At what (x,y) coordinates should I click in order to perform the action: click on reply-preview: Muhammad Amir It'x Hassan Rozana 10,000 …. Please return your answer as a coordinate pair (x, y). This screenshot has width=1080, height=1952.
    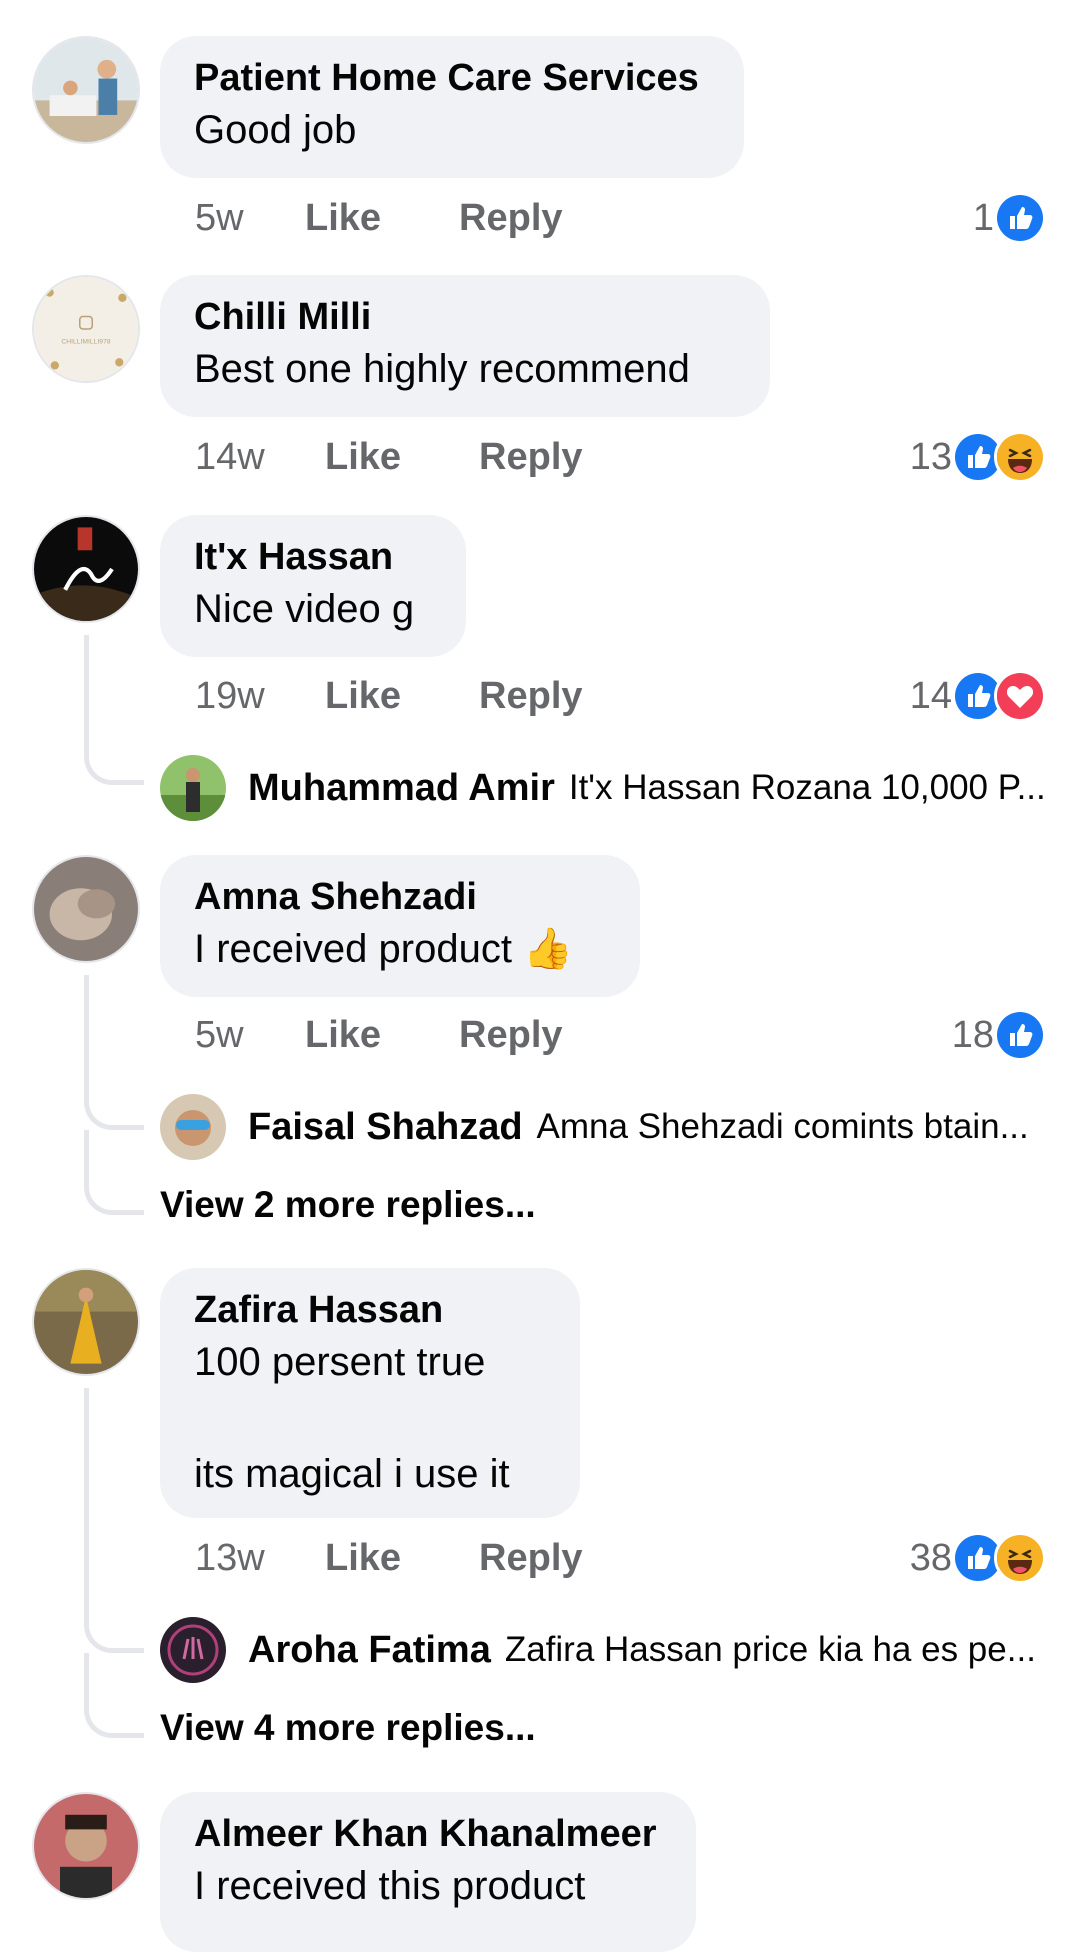
    Looking at the image, I should click on (603, 788).